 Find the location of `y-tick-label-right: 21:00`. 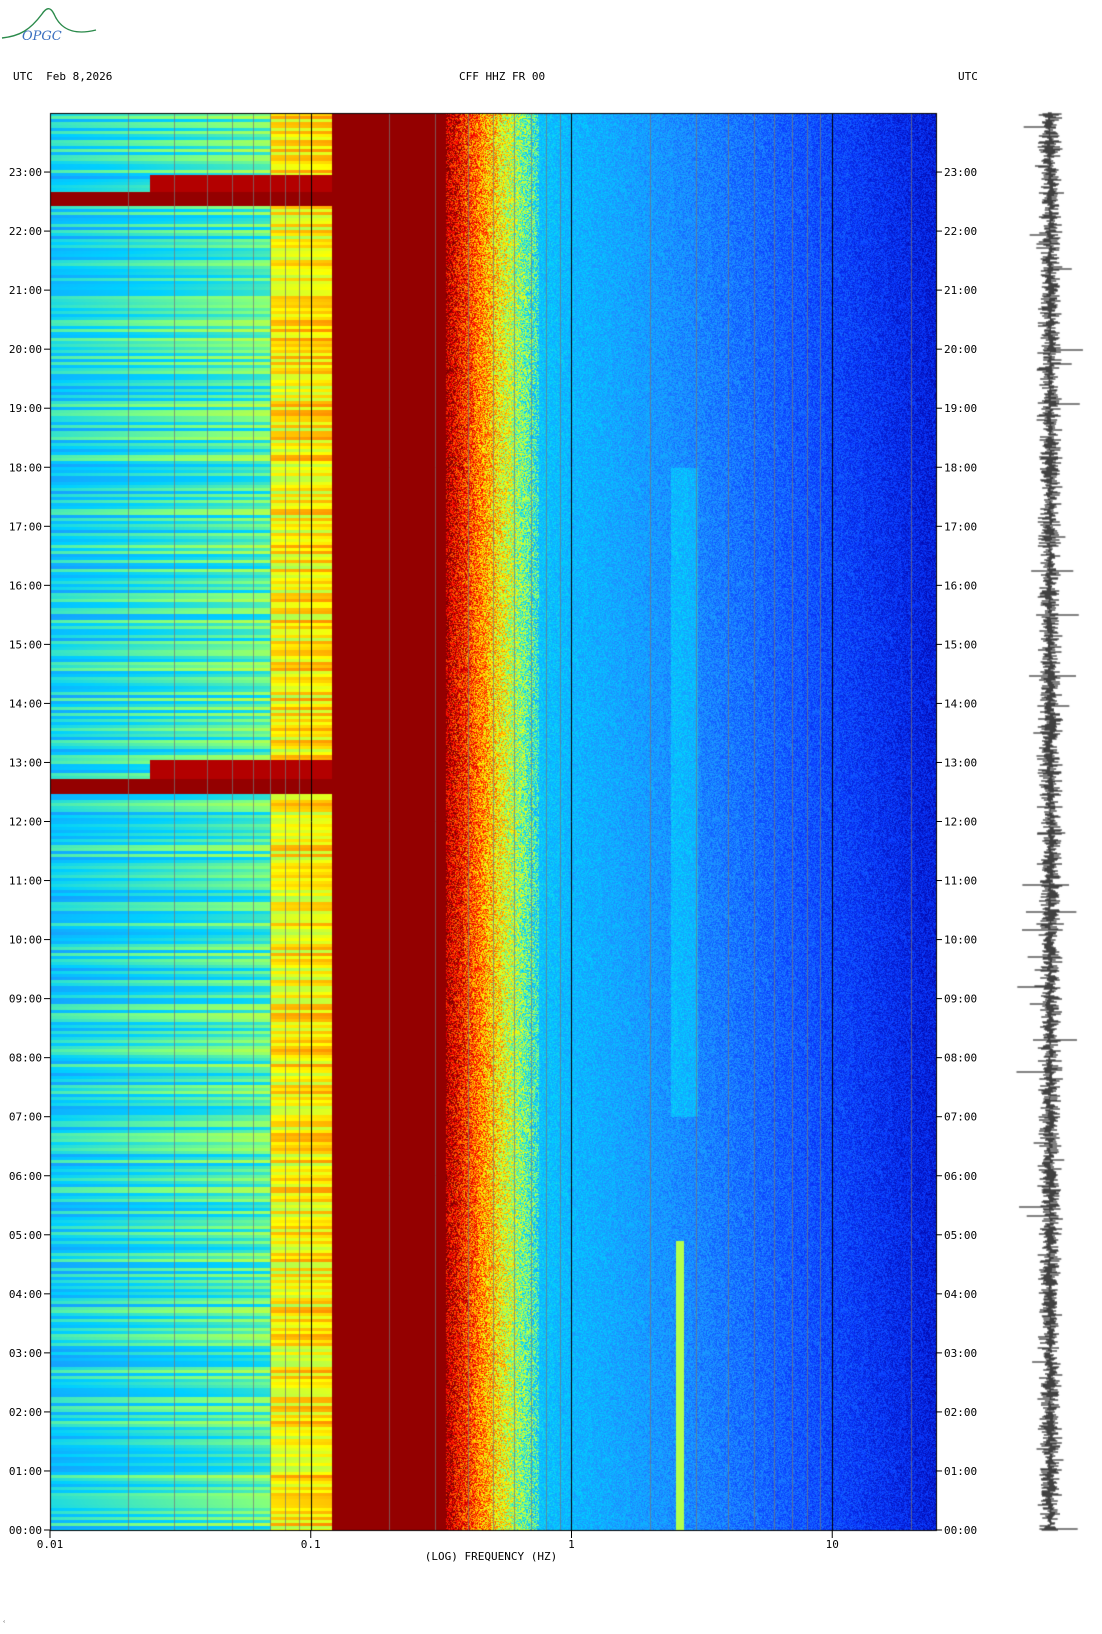

y-tick-label-right: 21:00 is located at coordinates (960, 290).